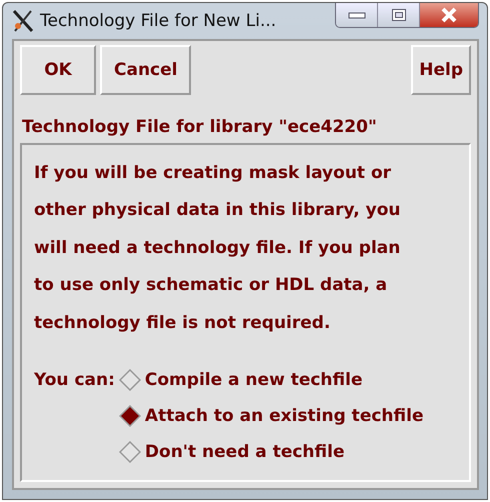 The image size is (490, 502). What do you see at coordinates (58, 69) in the screenshot?
I see `dialog-button: OK` at bounding box center [58, 69].